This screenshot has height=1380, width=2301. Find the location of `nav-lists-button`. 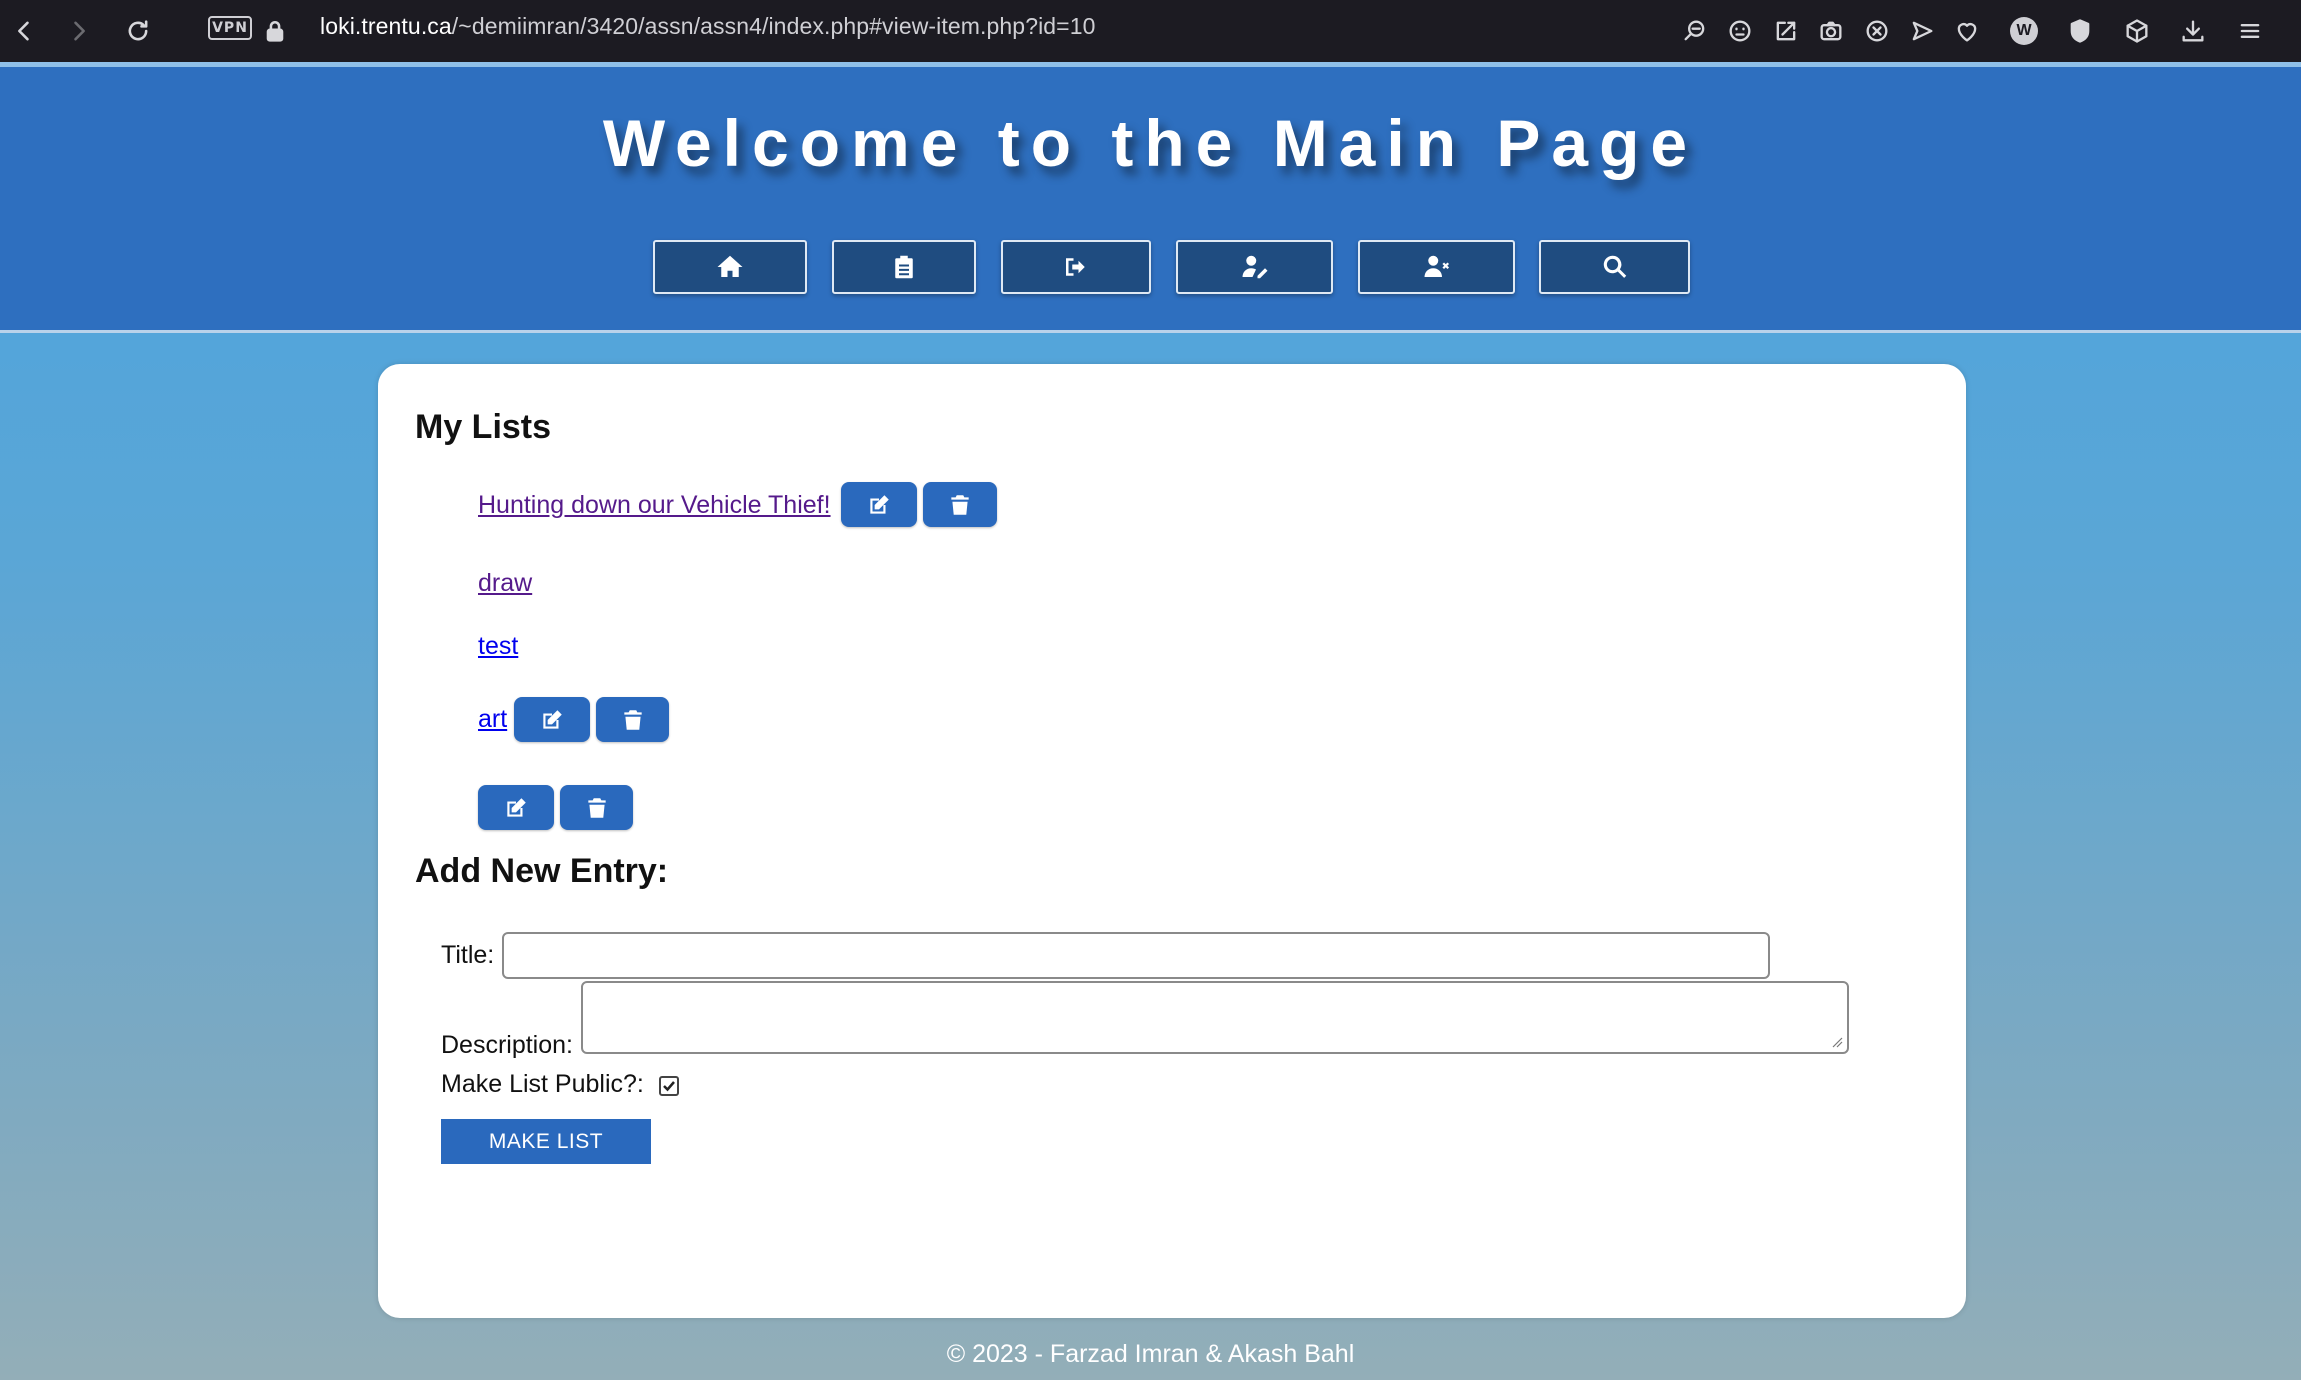

nav-lists-button is located at coordinates (904, 267).